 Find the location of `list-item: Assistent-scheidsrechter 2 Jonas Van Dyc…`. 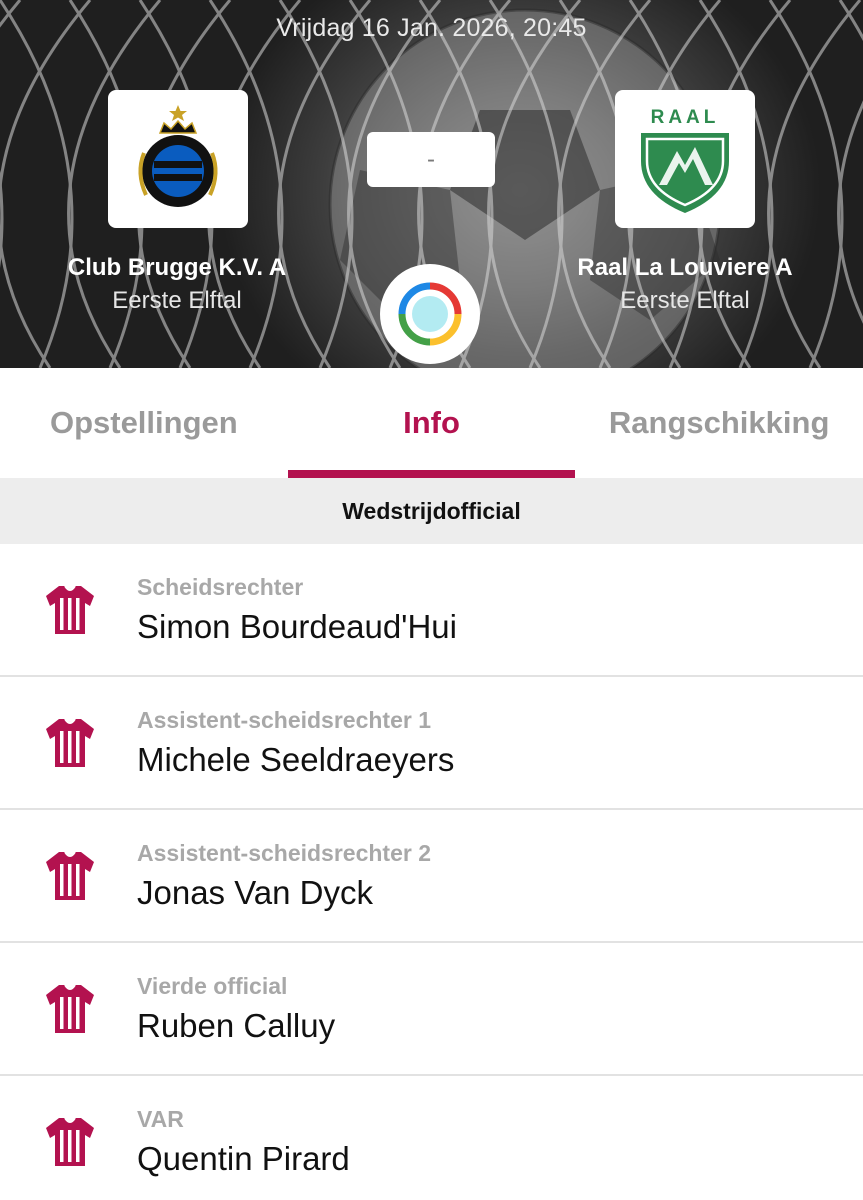

list-item: Assistent-scheidsrechter 2 Jonas Van Dyc… is located at coordinates (431, 876).